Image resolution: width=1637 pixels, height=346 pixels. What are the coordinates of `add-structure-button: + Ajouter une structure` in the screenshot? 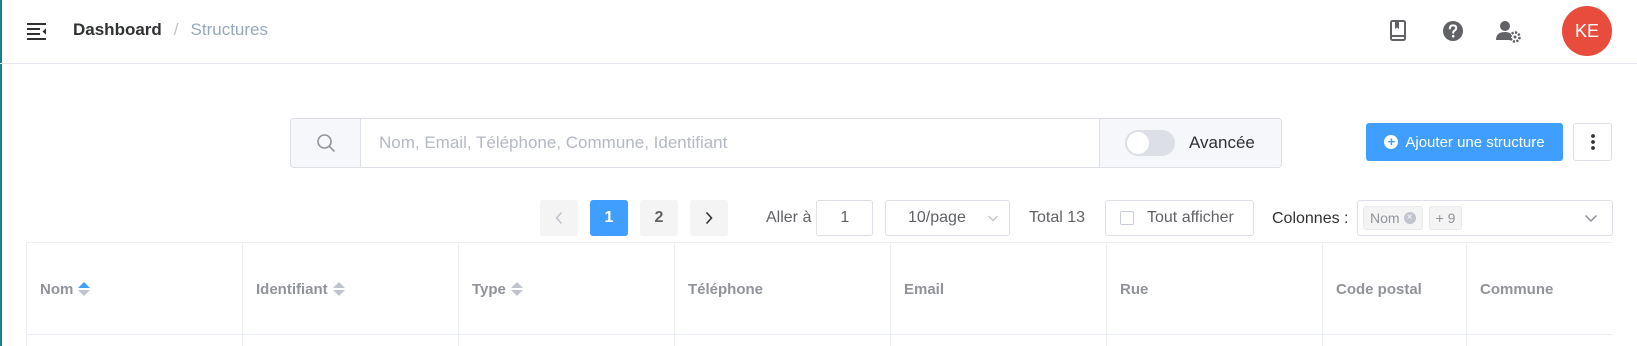 It's located at (1464, 142).